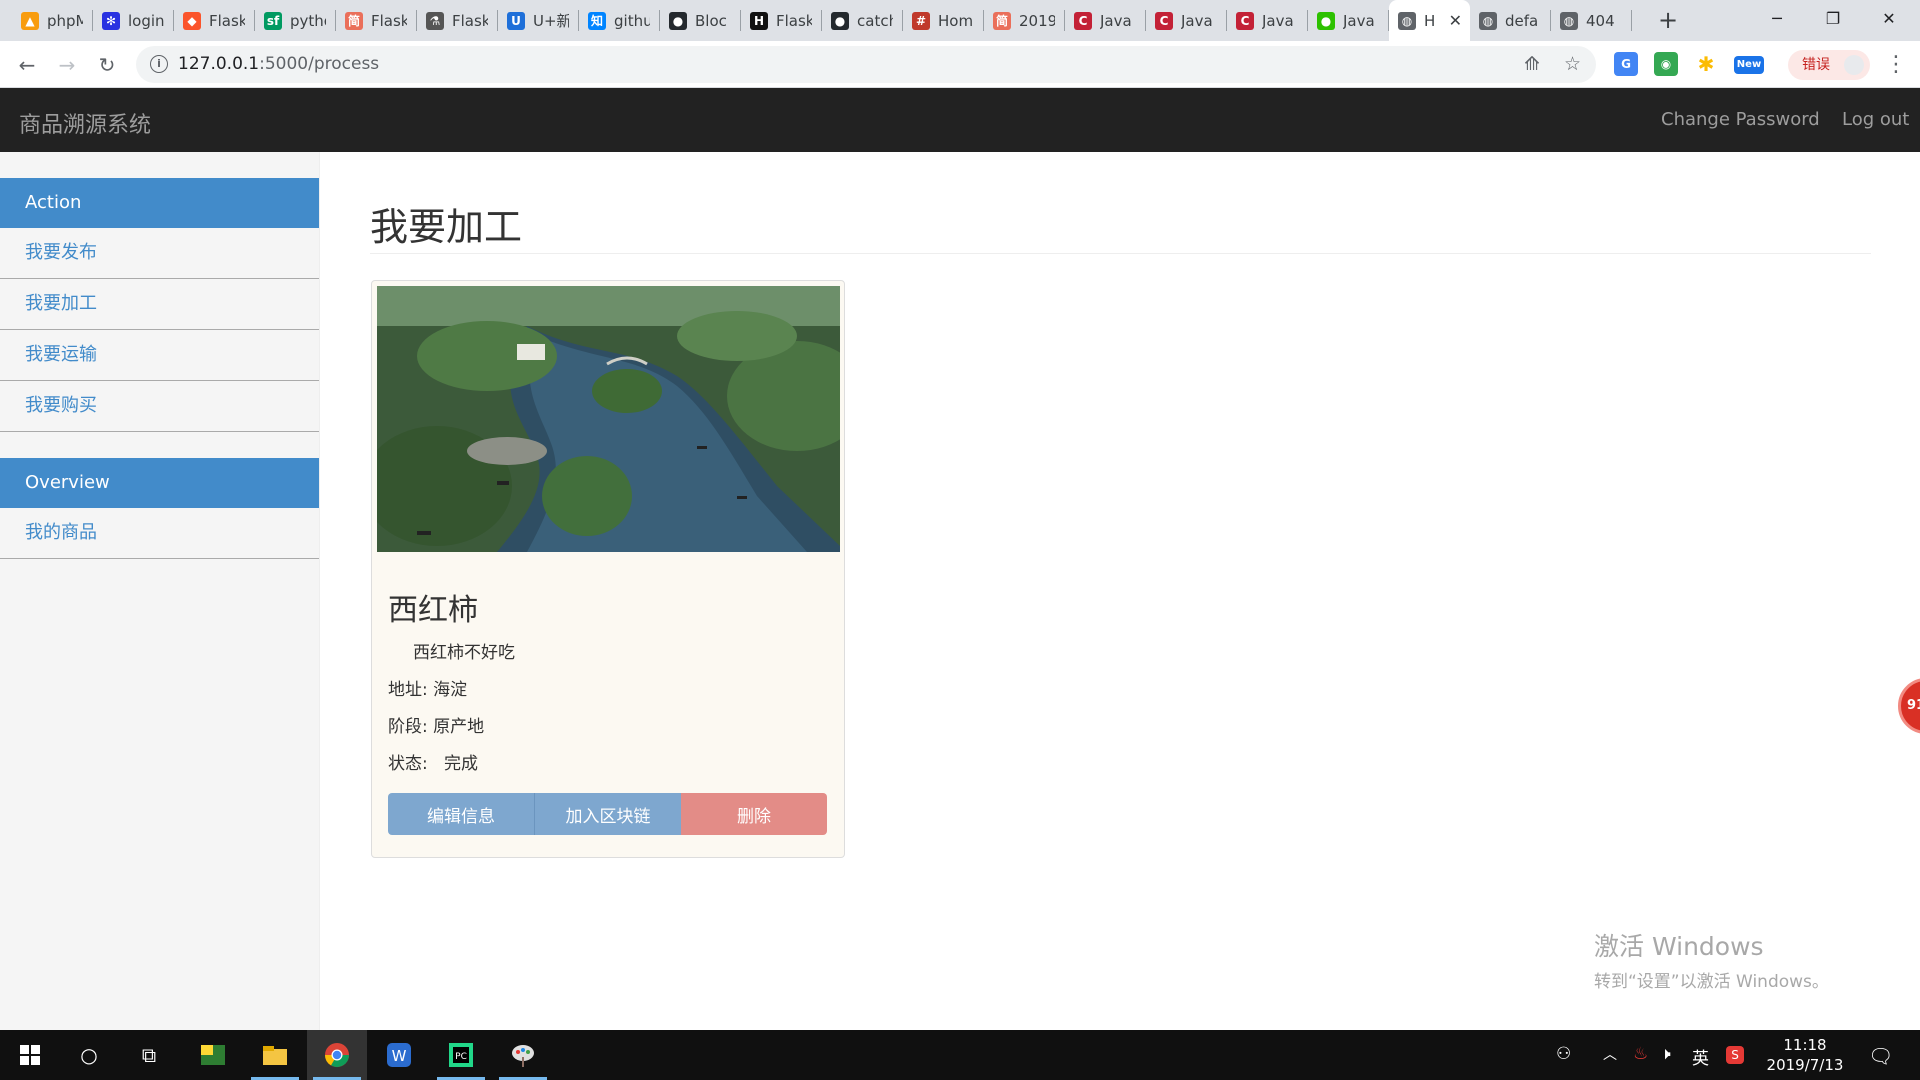  What do you see at coordinates (149, 1055) in the screenshot?
I see `task-view-icon: ⧉` at bounding box center [149, 1055].